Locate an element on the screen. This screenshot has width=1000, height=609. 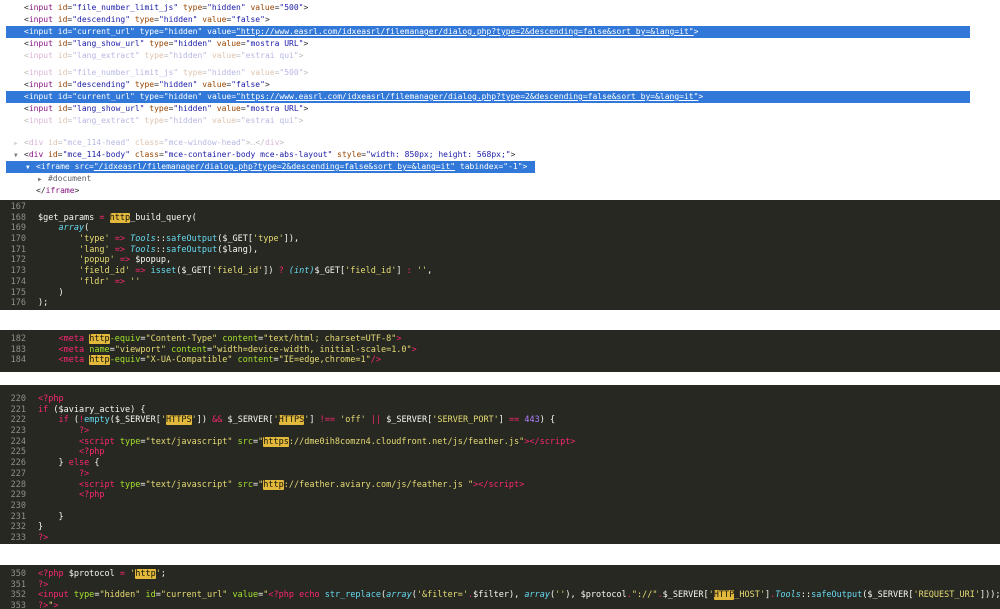
line-number: 170 is located at coordinates (18, 239).